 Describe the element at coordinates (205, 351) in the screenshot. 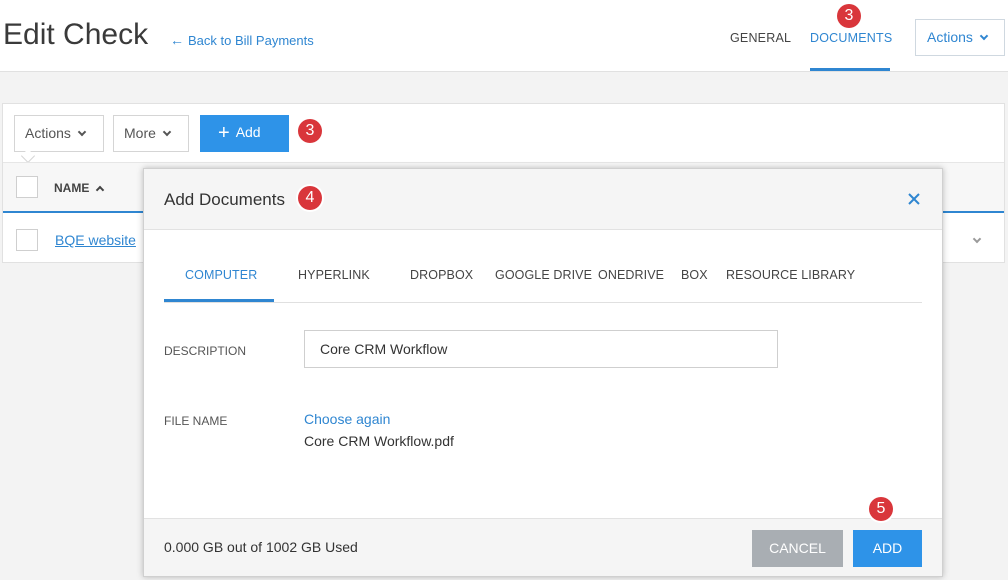

I see `description-label: DESCRIPTION` at that location.